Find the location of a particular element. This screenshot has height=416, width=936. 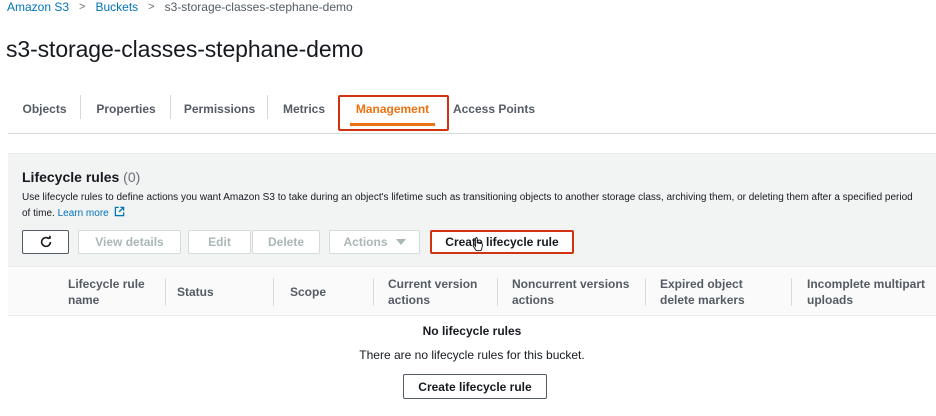

tab-properties: Properties is located at coordinates (126, 107).